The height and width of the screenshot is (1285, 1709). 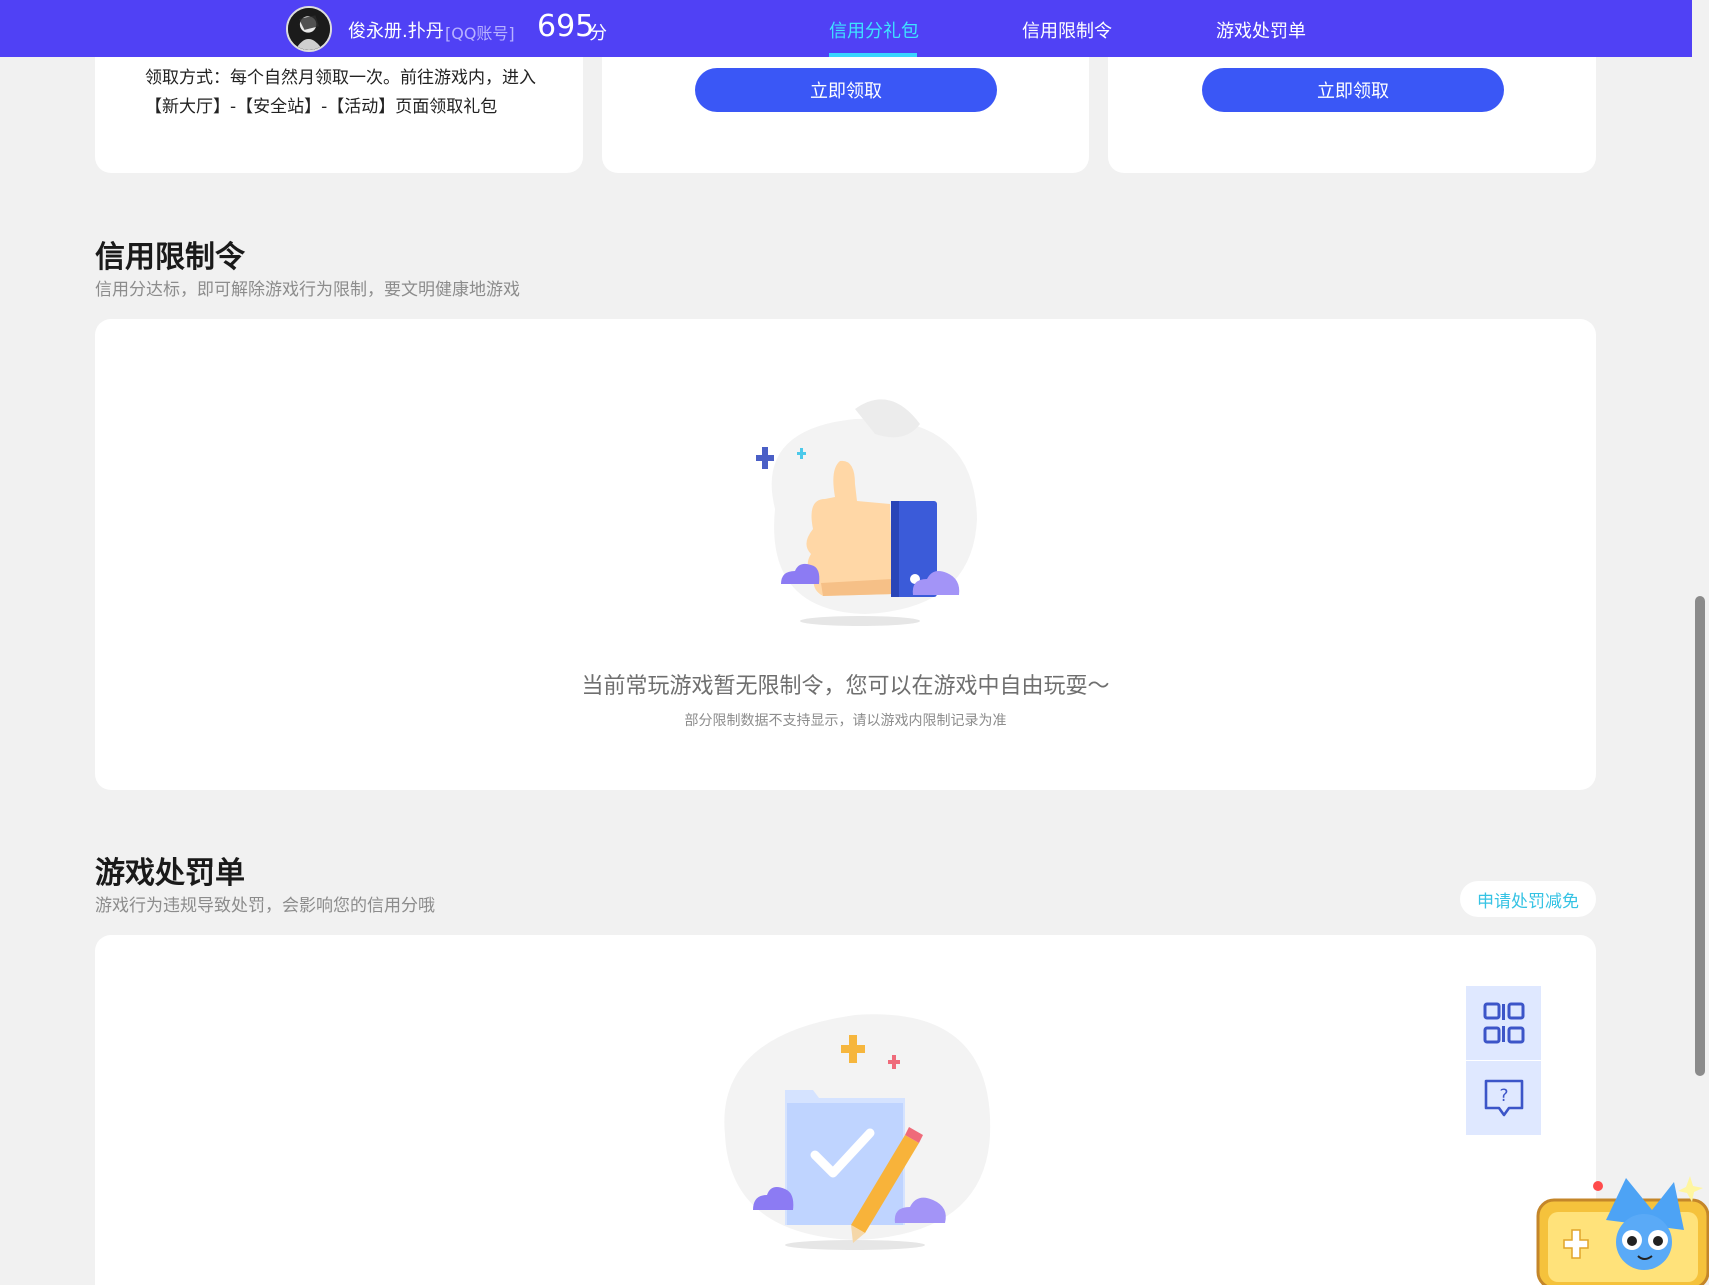 I want to click on penalty-section-title: 游戏处罚单, so click(x=170, y=873).